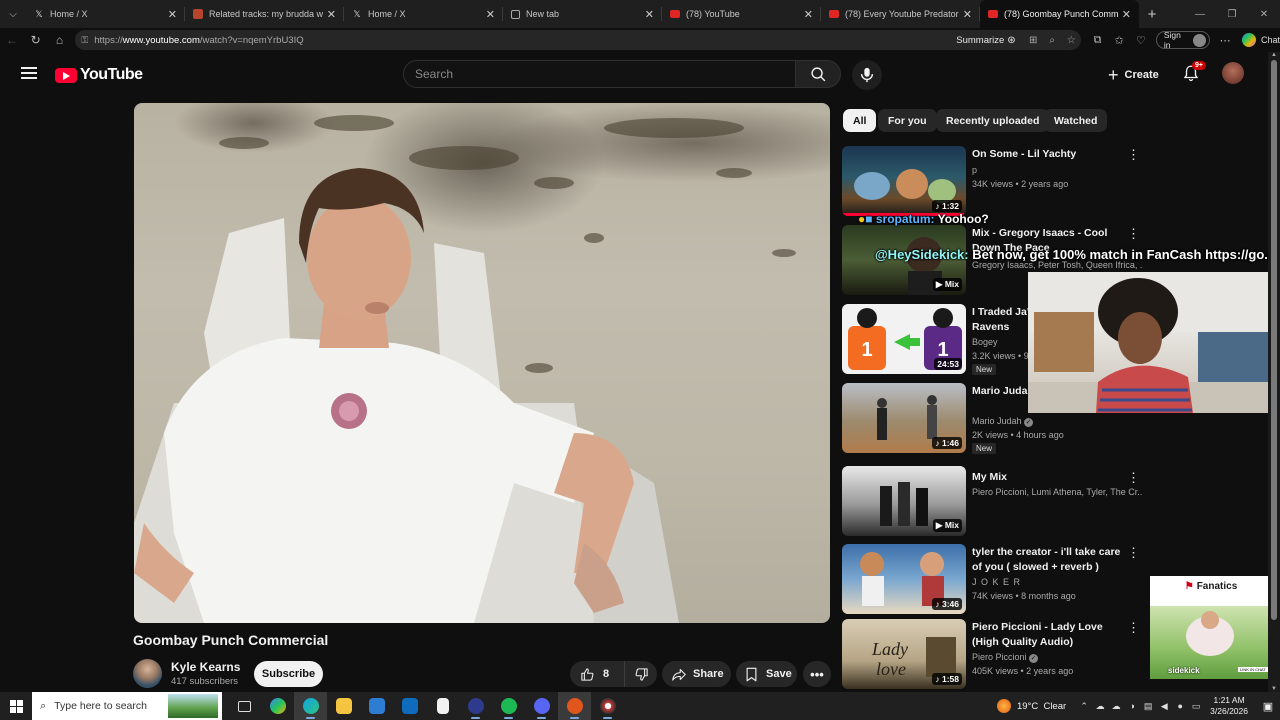 The height and width of the screenshot is (720, 1280). Describe the element at coordinates (36, 40) in the screenshot. I see `reload-icon: ↻` at that location.